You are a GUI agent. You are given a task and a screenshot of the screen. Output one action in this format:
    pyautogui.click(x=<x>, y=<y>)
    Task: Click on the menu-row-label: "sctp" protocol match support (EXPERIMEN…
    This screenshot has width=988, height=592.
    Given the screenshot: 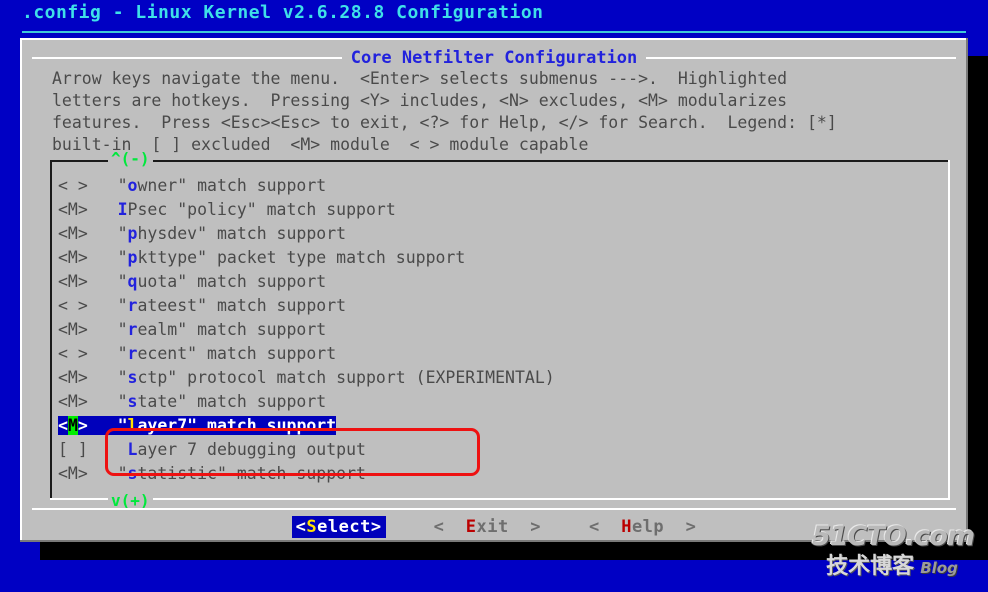 What is the action you would take?
    pyautogui.click(x=336, y=377)
    